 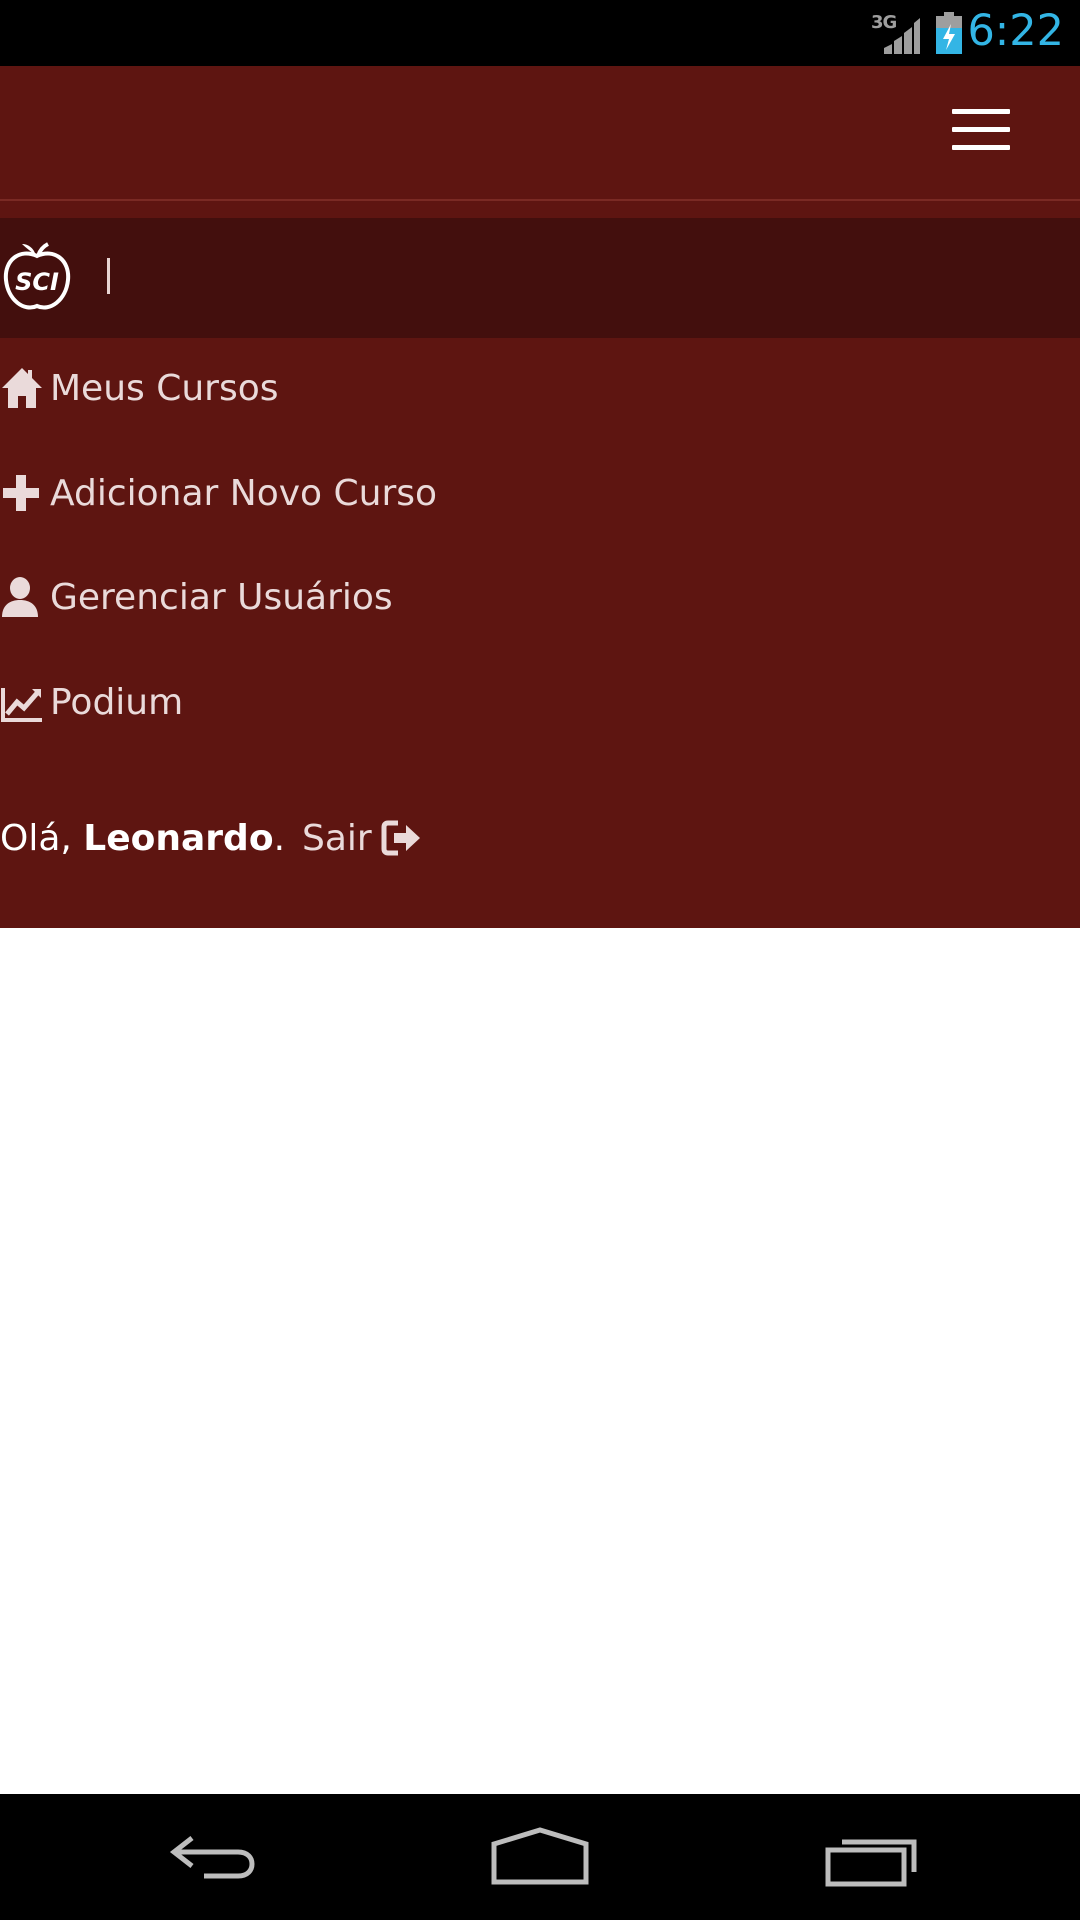 What do you see at coordinates (540, 209) in the screenshot?
I see `header-spacer` at bounding box center [540, 209].